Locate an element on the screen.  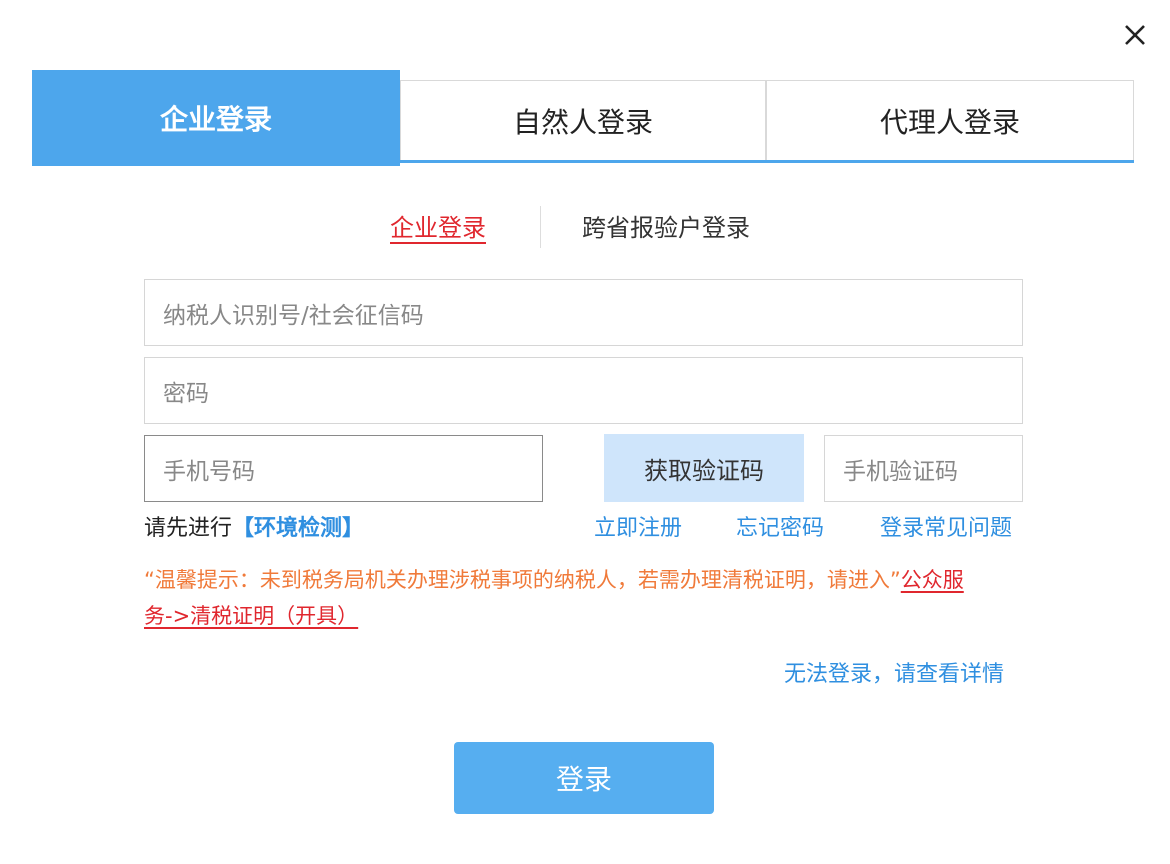
password-input: 密码 is located at coordinates (583, 390).